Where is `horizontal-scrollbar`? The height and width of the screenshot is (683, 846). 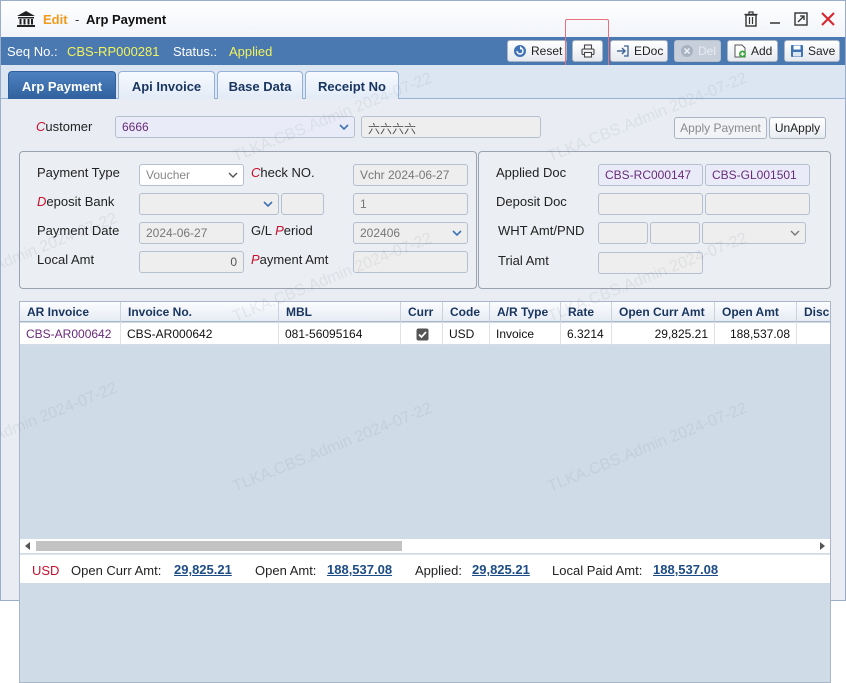
horizontal-scrollbar is located at coordinates (425, 546).